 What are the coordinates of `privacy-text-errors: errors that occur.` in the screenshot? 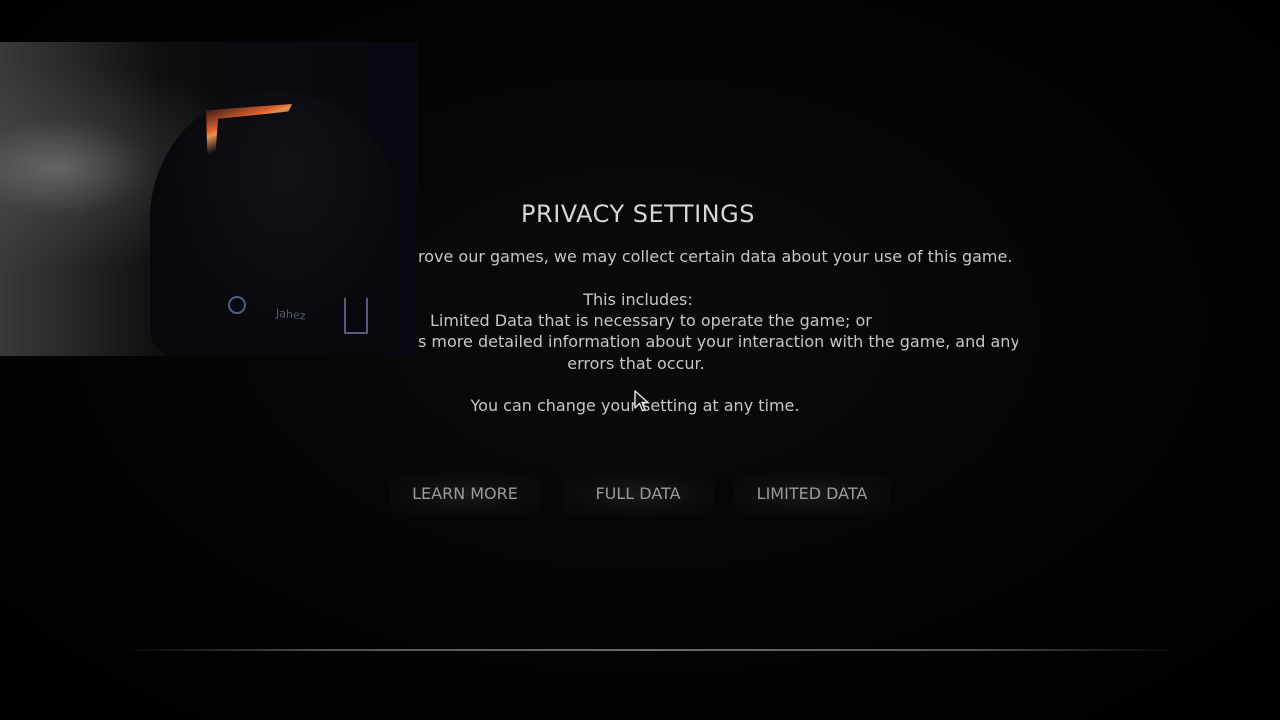 It's located at (636, 363).